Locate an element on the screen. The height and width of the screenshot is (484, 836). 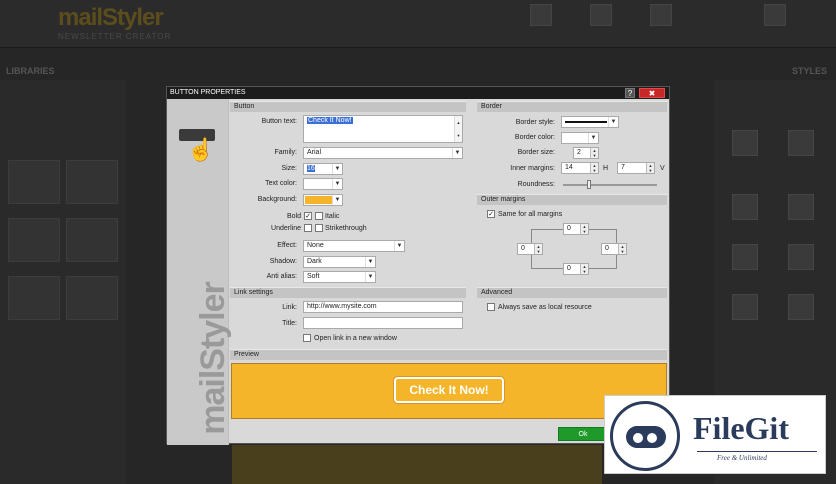
border-size-stepper: 2 ▲ ▼ is located at coordinates (586, 153).